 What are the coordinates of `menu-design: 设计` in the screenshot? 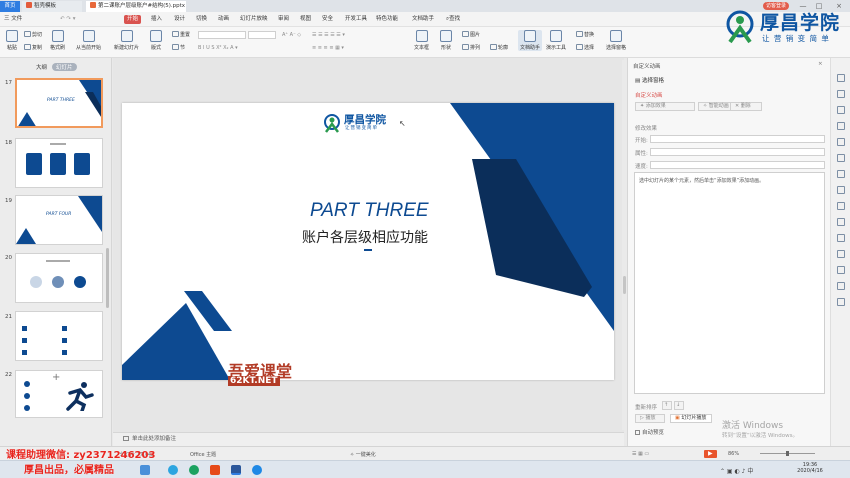 It's located at (179, 19).